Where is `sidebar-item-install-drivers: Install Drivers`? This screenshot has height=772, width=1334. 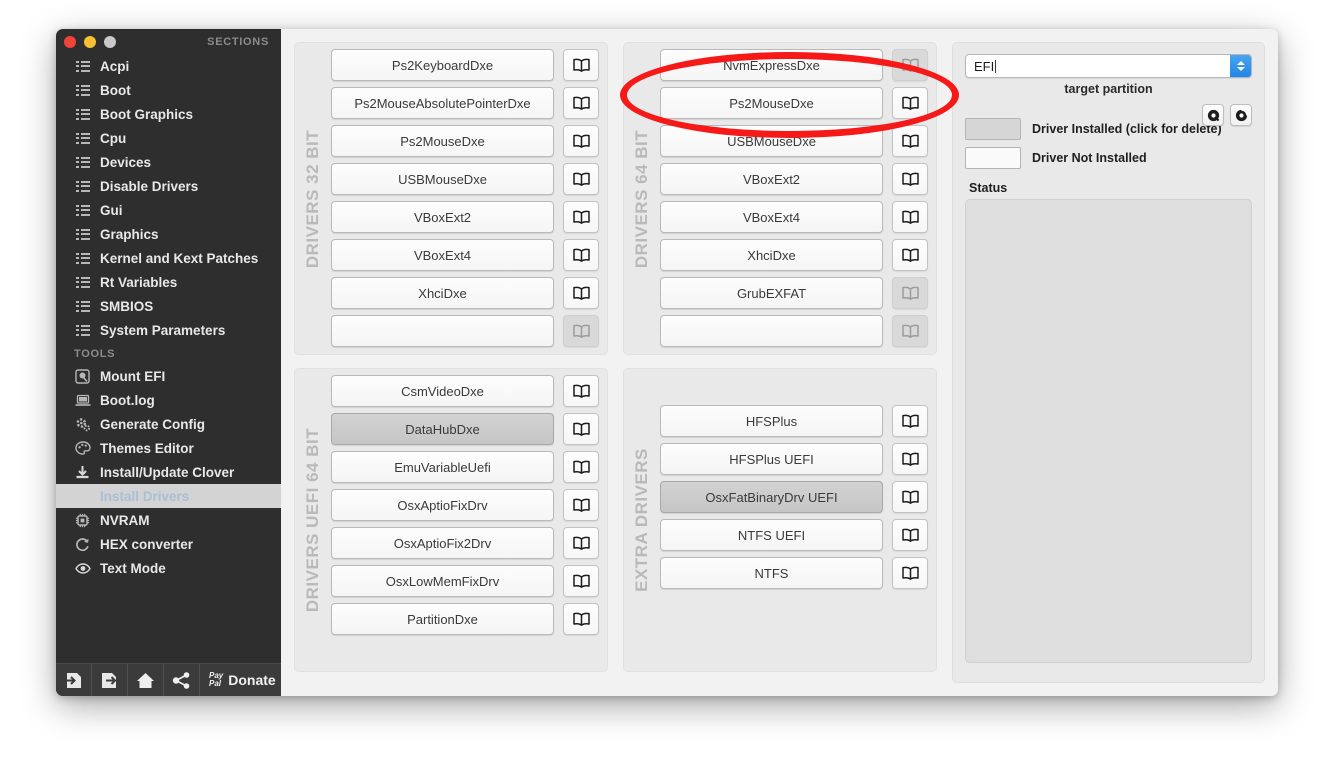 sidebar-item-install-drivers: Install Drivers is located at coordinates (168, 496).